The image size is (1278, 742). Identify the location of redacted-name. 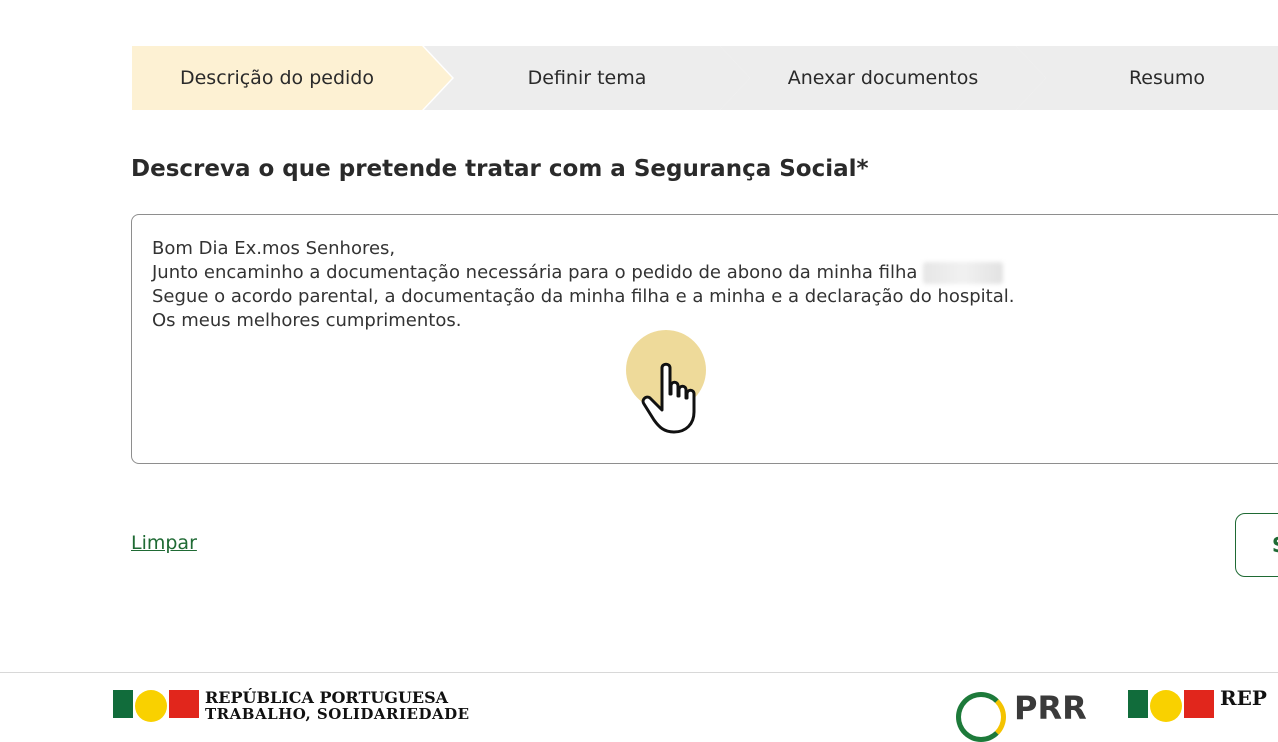
(963, 273).